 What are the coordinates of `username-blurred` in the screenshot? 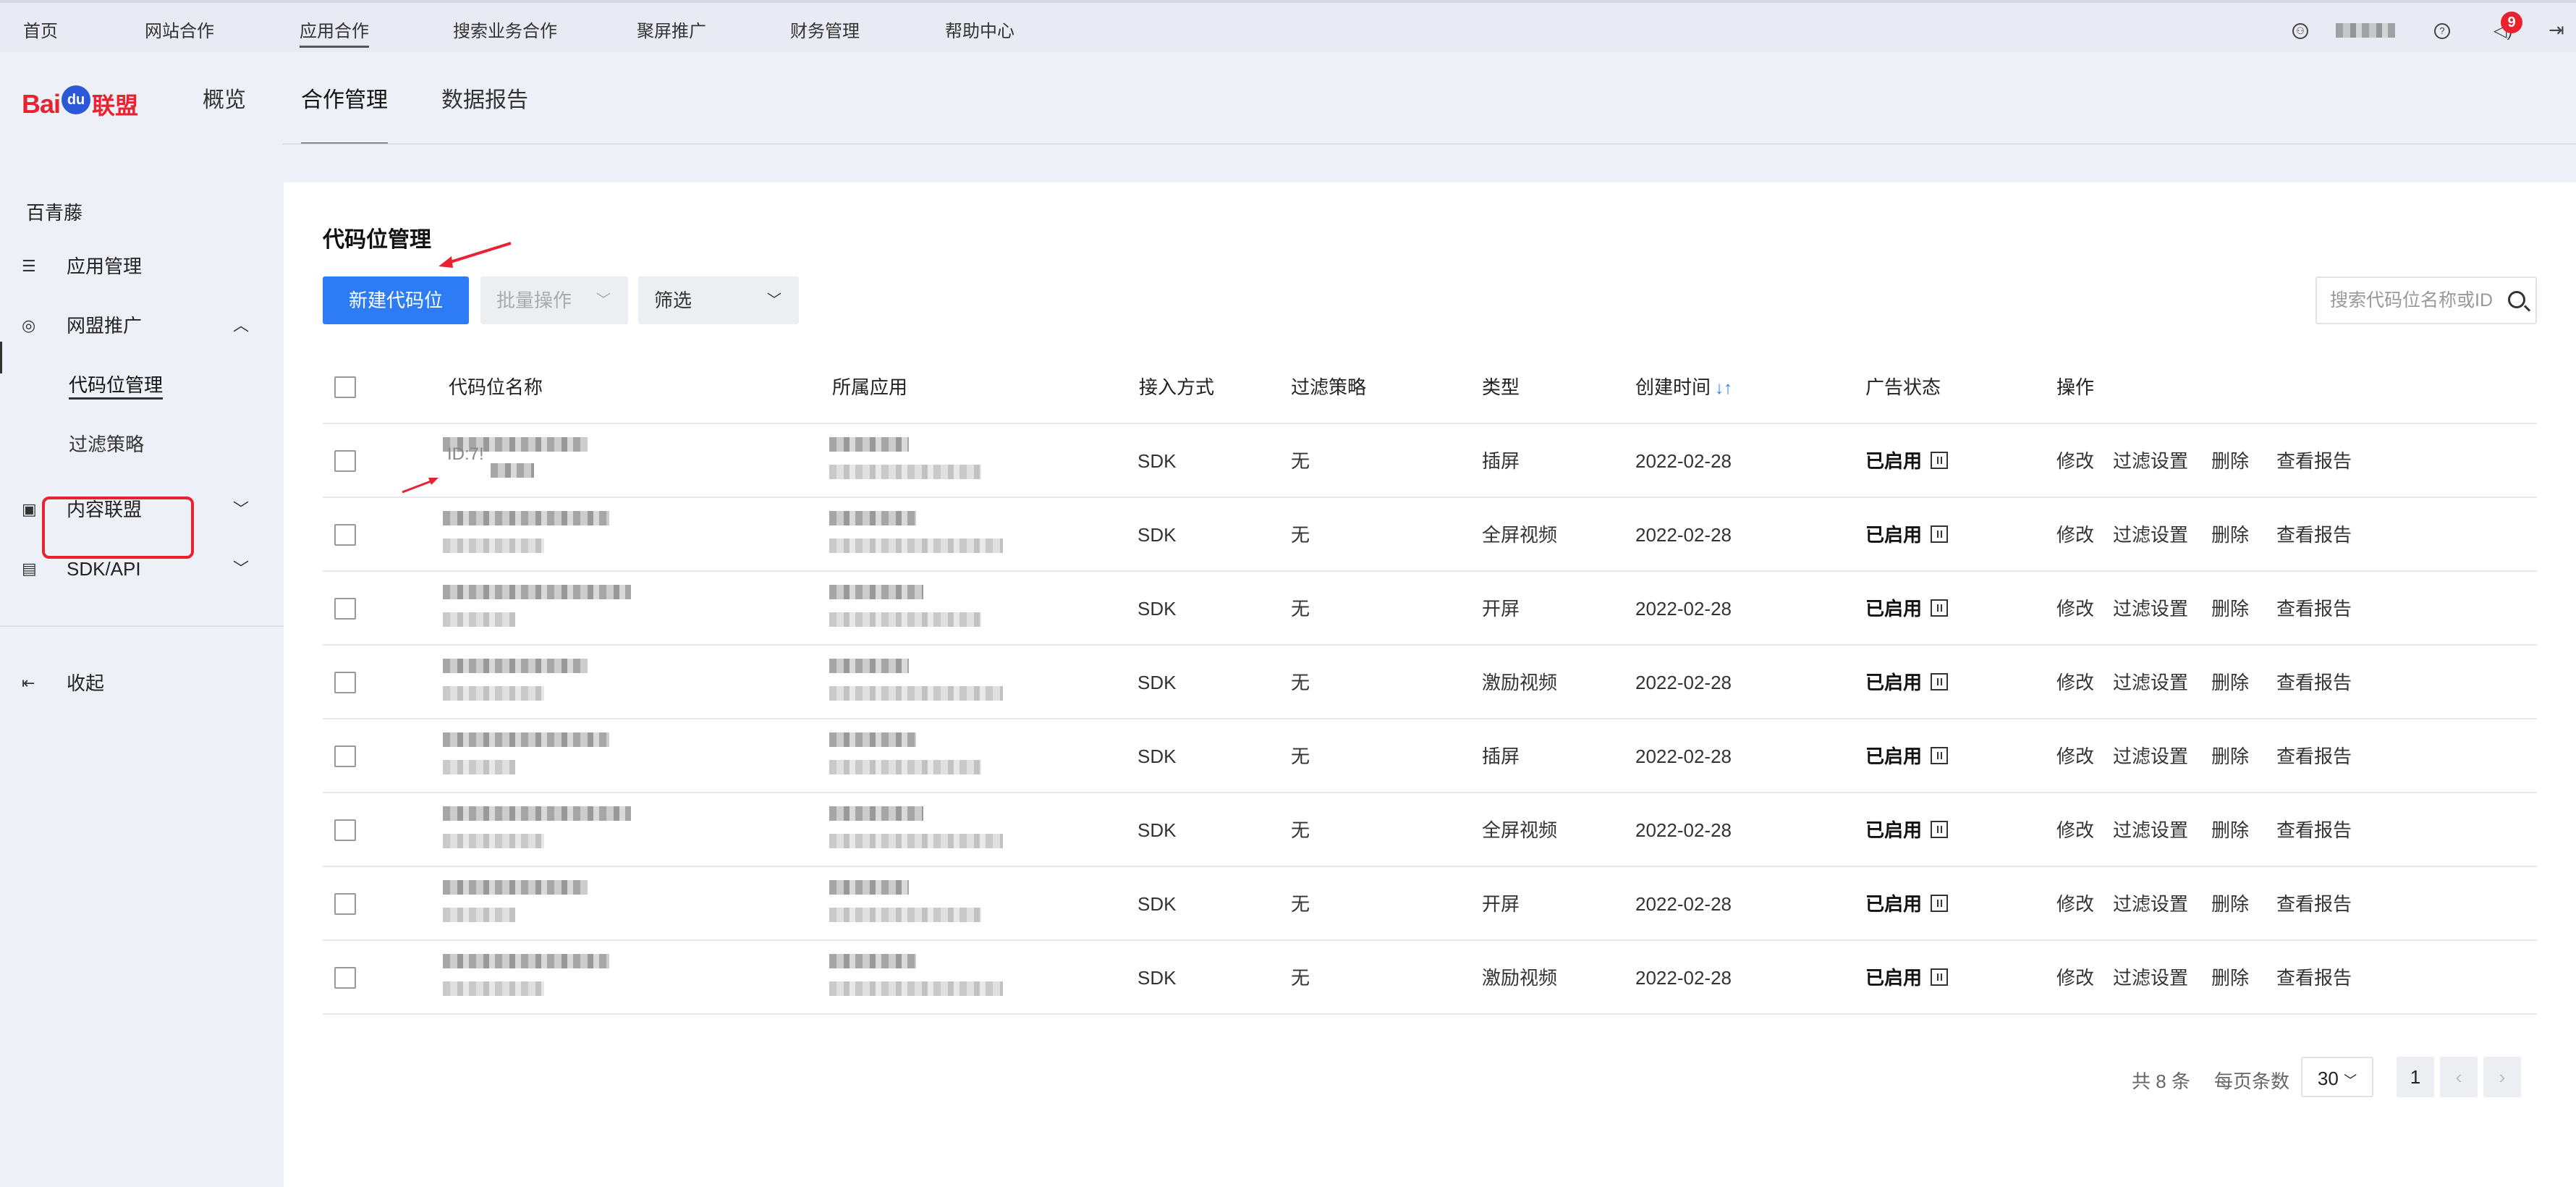 It's located at (2365, 30).